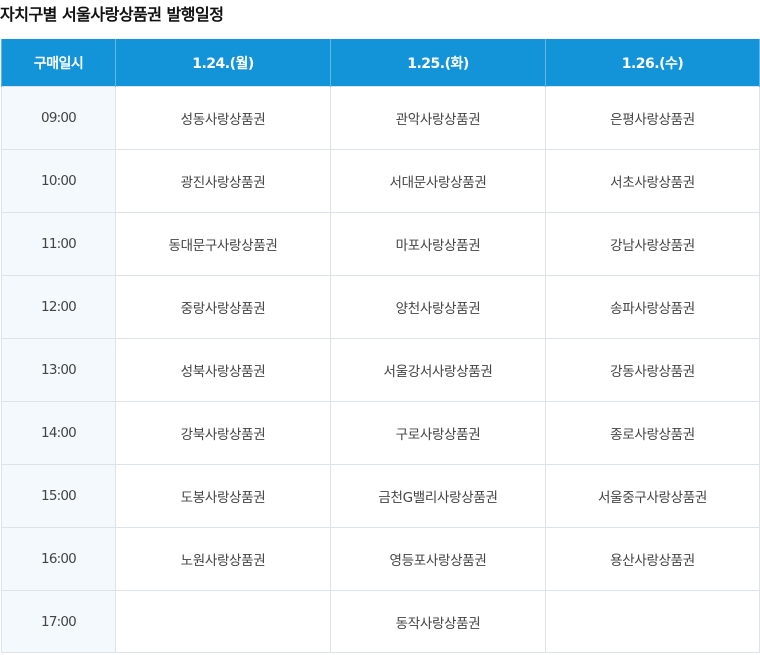 This screenshot has width=760, height=655. Describe the element at coordinates (223, 307) in the screenshot. I see `voucher-cell: 중랑사랑상품권` at that location.